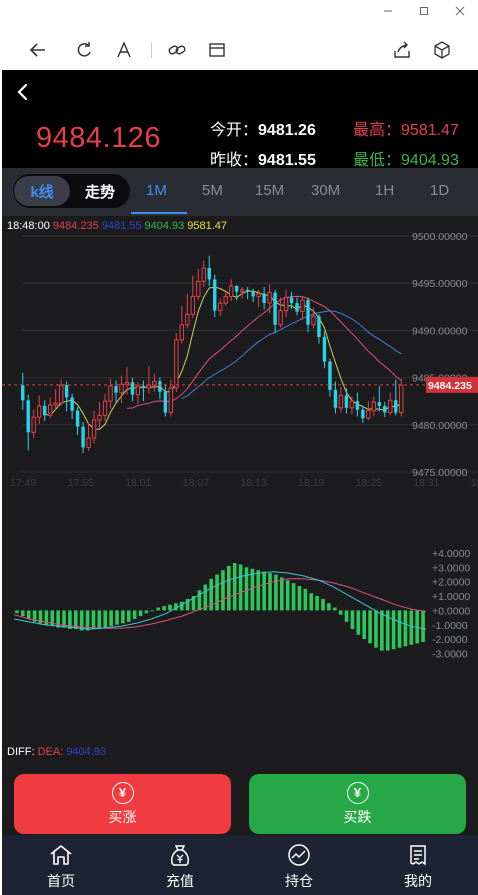 The height and width of the screenshot is (895, 478). I want to click on active-tab-underline, so click(159, 213).